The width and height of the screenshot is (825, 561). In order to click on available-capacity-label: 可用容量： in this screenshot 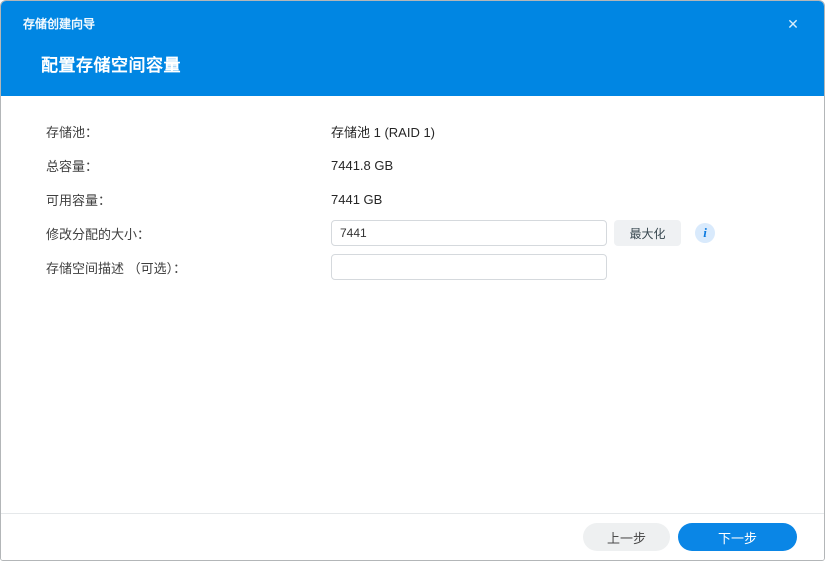, I will do `click(79, 200)`.